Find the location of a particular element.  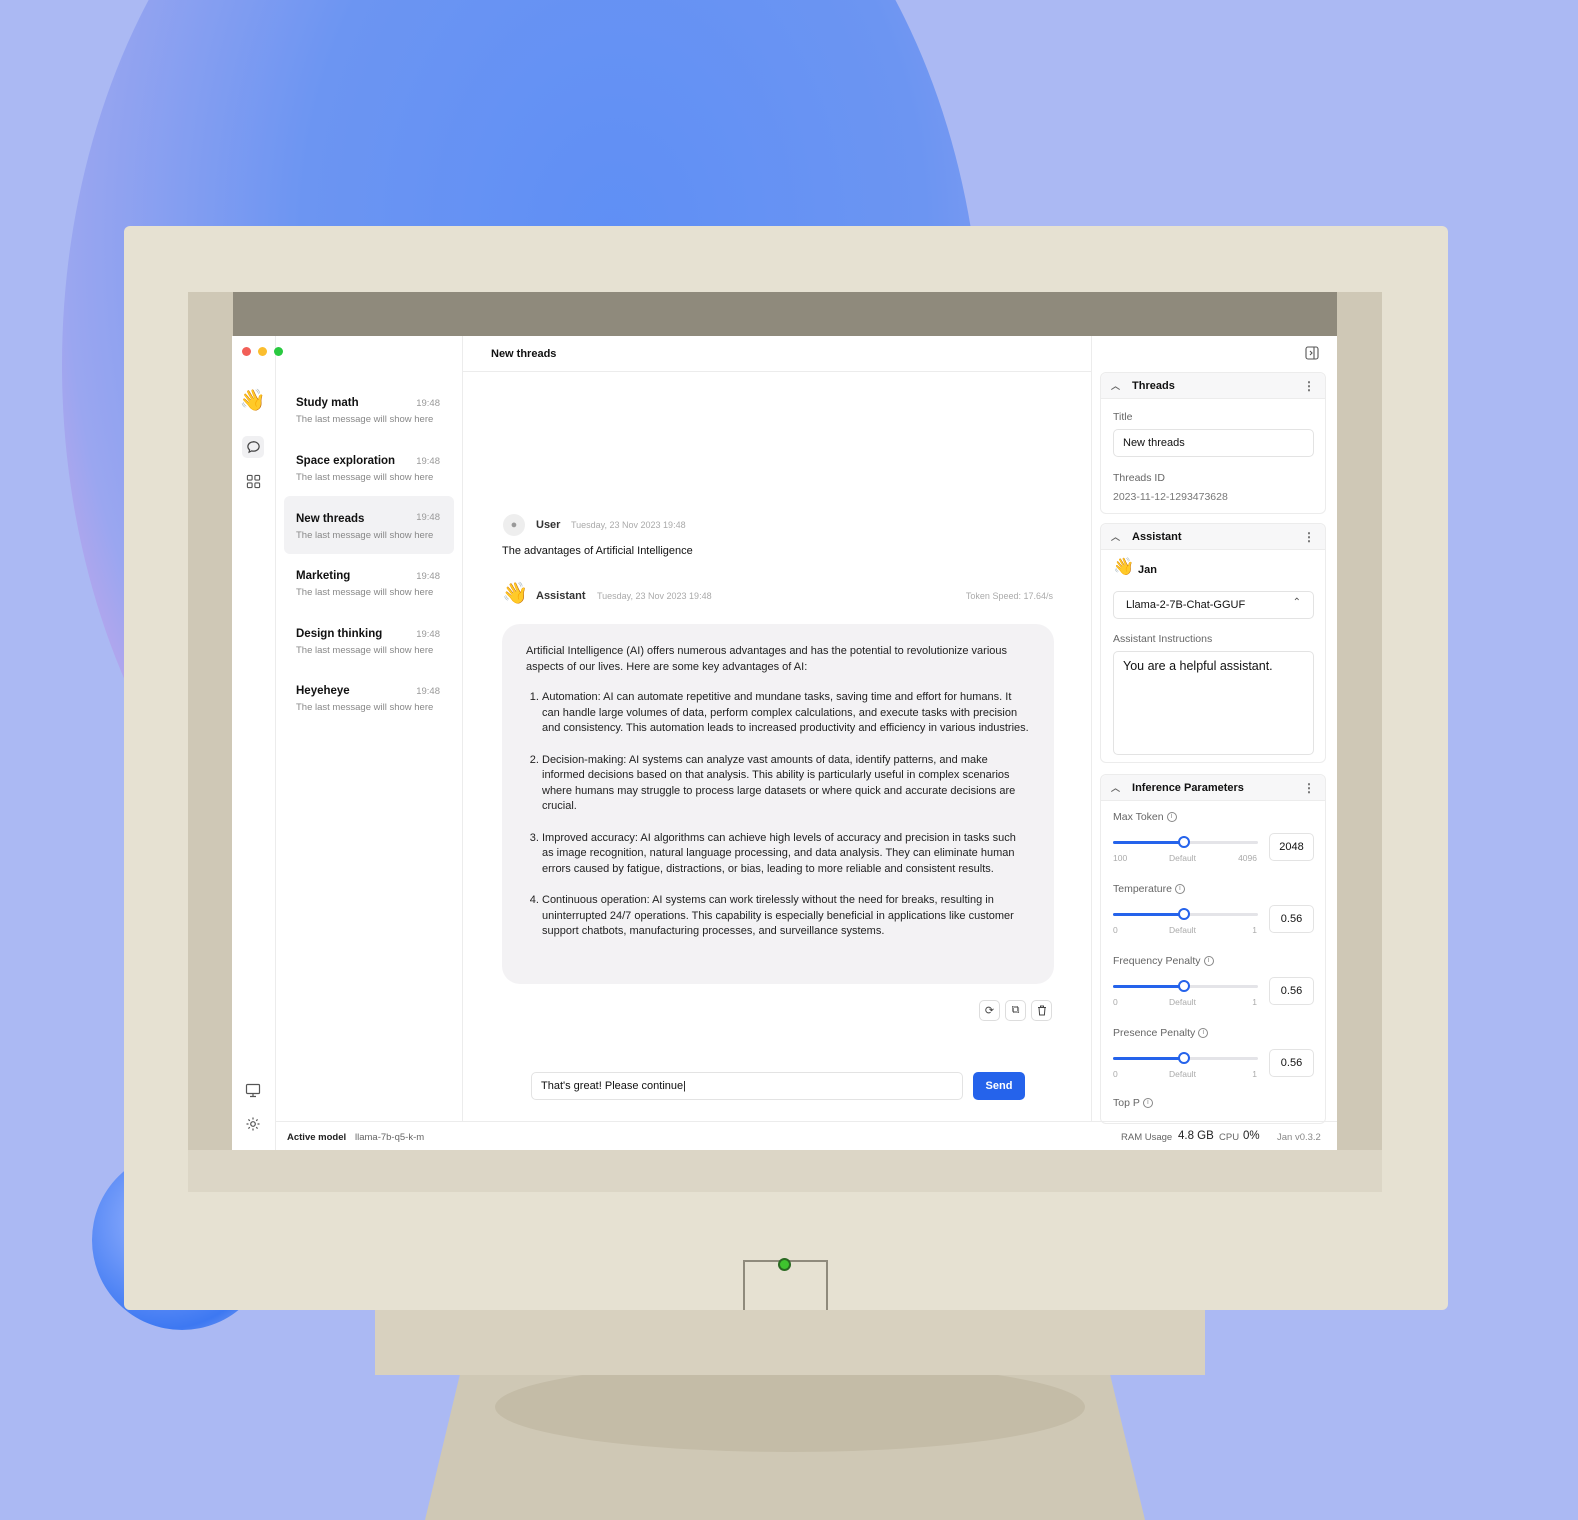

trash-icon is located at coordinates (1041, 1010).